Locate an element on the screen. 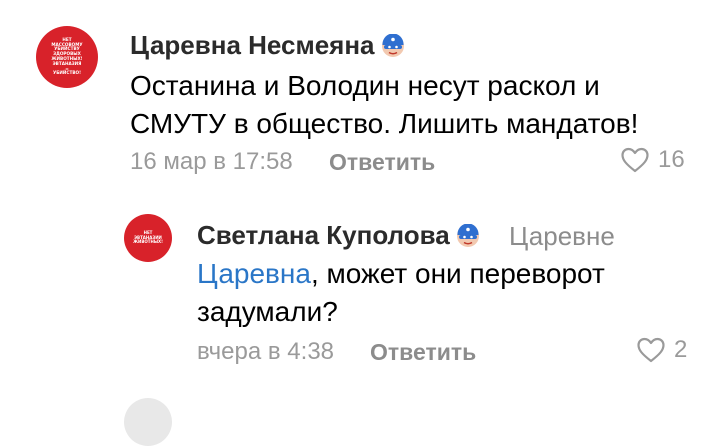 This screenshot has height=446, width=719. author-name: Царевна Несмеяна is located at coordinates (252, 45).